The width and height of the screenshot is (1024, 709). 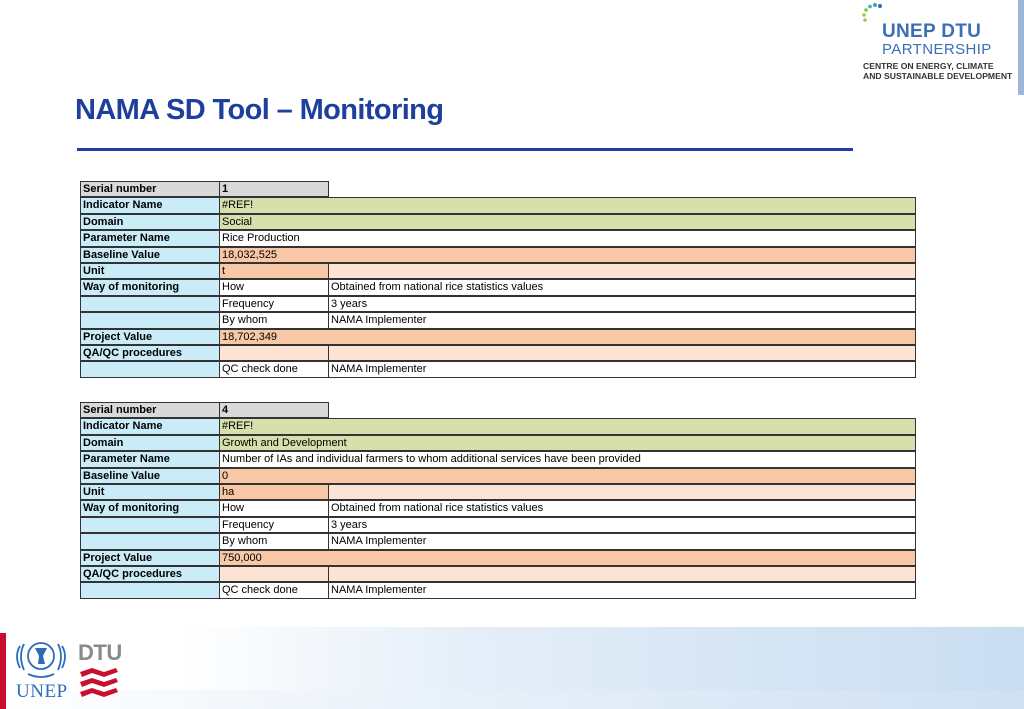 I want to click on unep-logo: UNEP, so click(x=43, y=669).